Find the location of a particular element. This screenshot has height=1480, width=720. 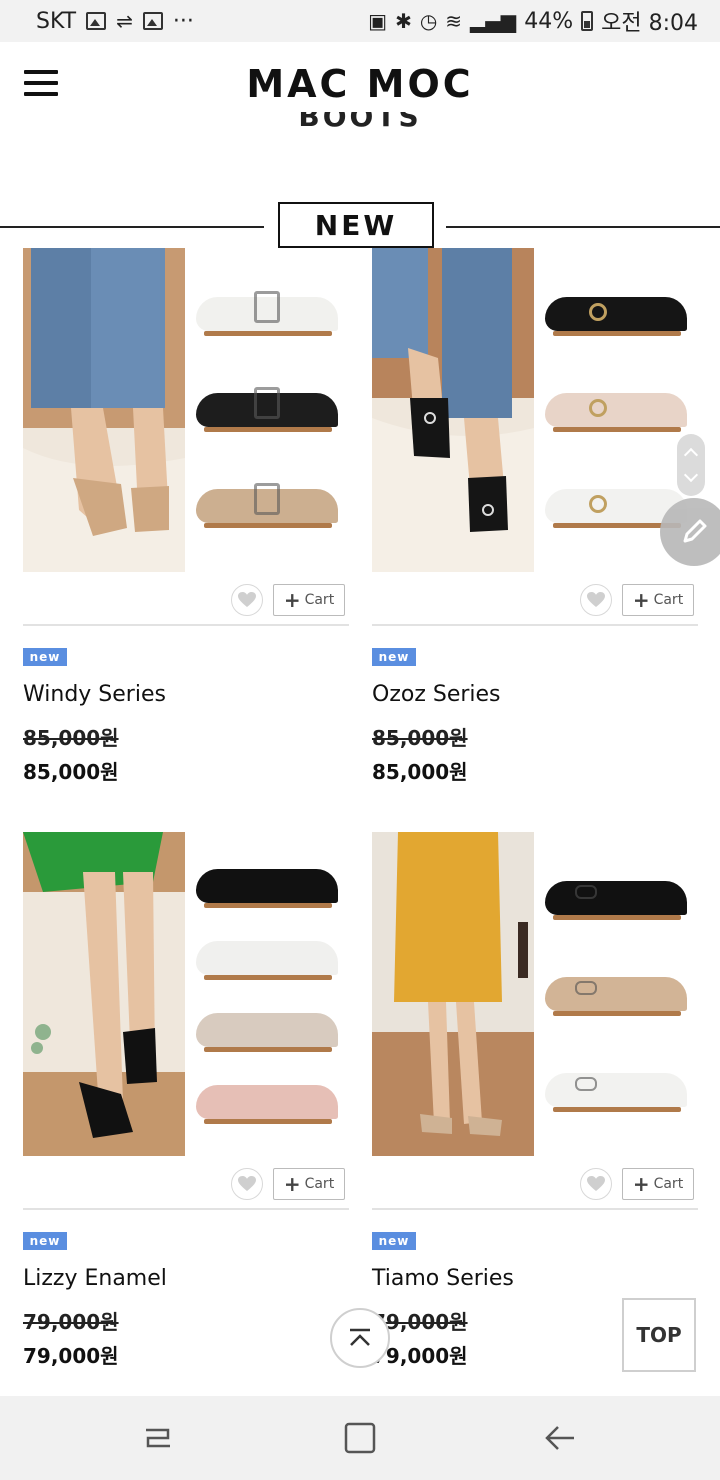

chevron-up-icon is located at coordinates (360, 1337).